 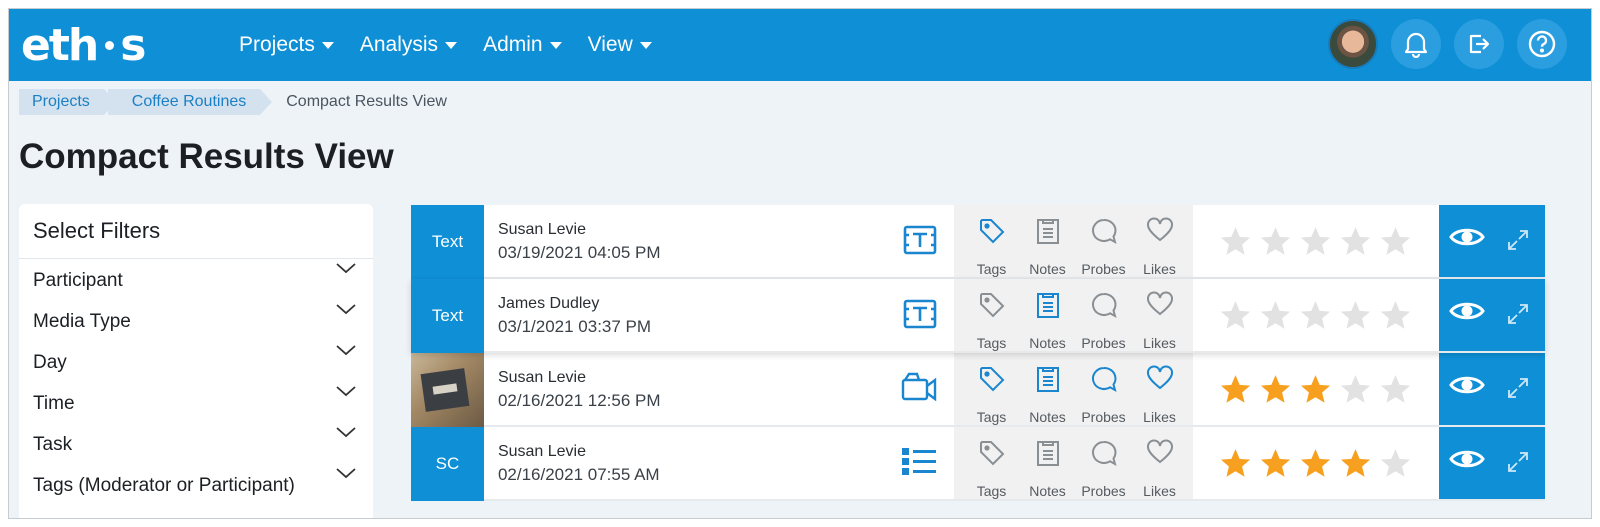 I want to click on result-actions: Tags Notes Probes Likes, so click(x=1073, y=242).